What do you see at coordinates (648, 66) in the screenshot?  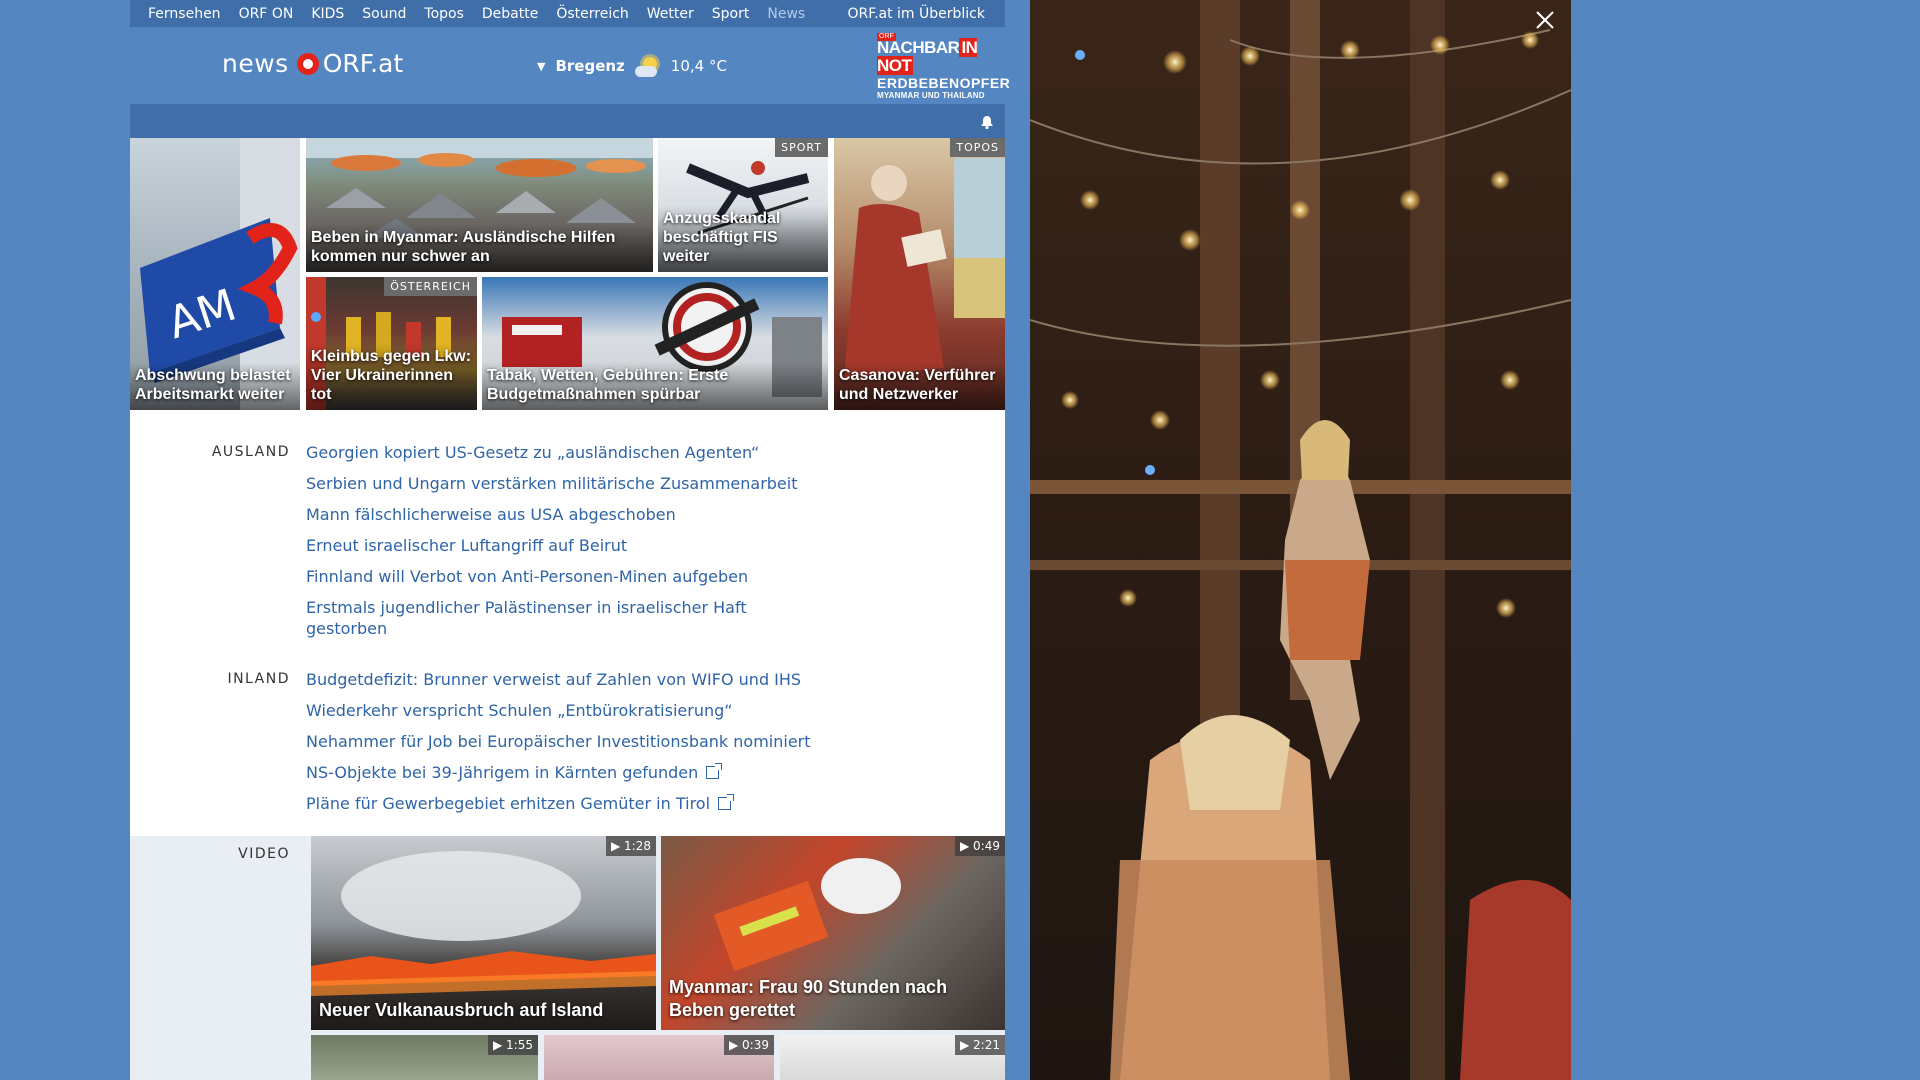 I see `sun-cloud-icon` at bounding box center [648, 66].